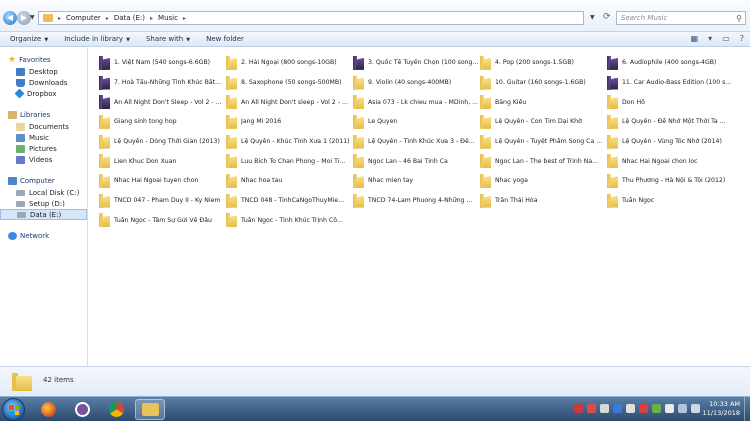 Image resolution: width=750 pixels, height=421 pixels. Describe the element at coordinates (43, 203) in the screenshot. I see `nav-item-setup-d: Setup (D:)` at that location.